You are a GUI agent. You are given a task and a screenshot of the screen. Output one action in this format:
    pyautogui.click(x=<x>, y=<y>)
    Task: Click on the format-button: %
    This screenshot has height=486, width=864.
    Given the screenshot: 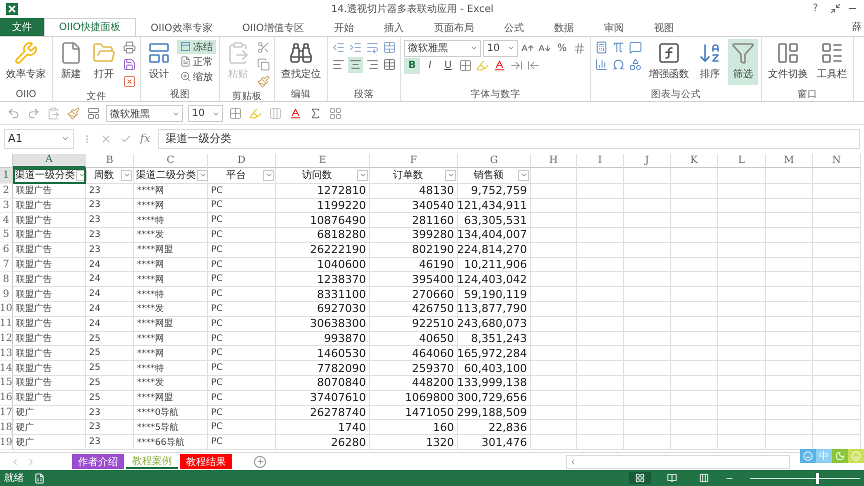 What is the action you would take?
    pyautogui.click(x=562, y=48)
    